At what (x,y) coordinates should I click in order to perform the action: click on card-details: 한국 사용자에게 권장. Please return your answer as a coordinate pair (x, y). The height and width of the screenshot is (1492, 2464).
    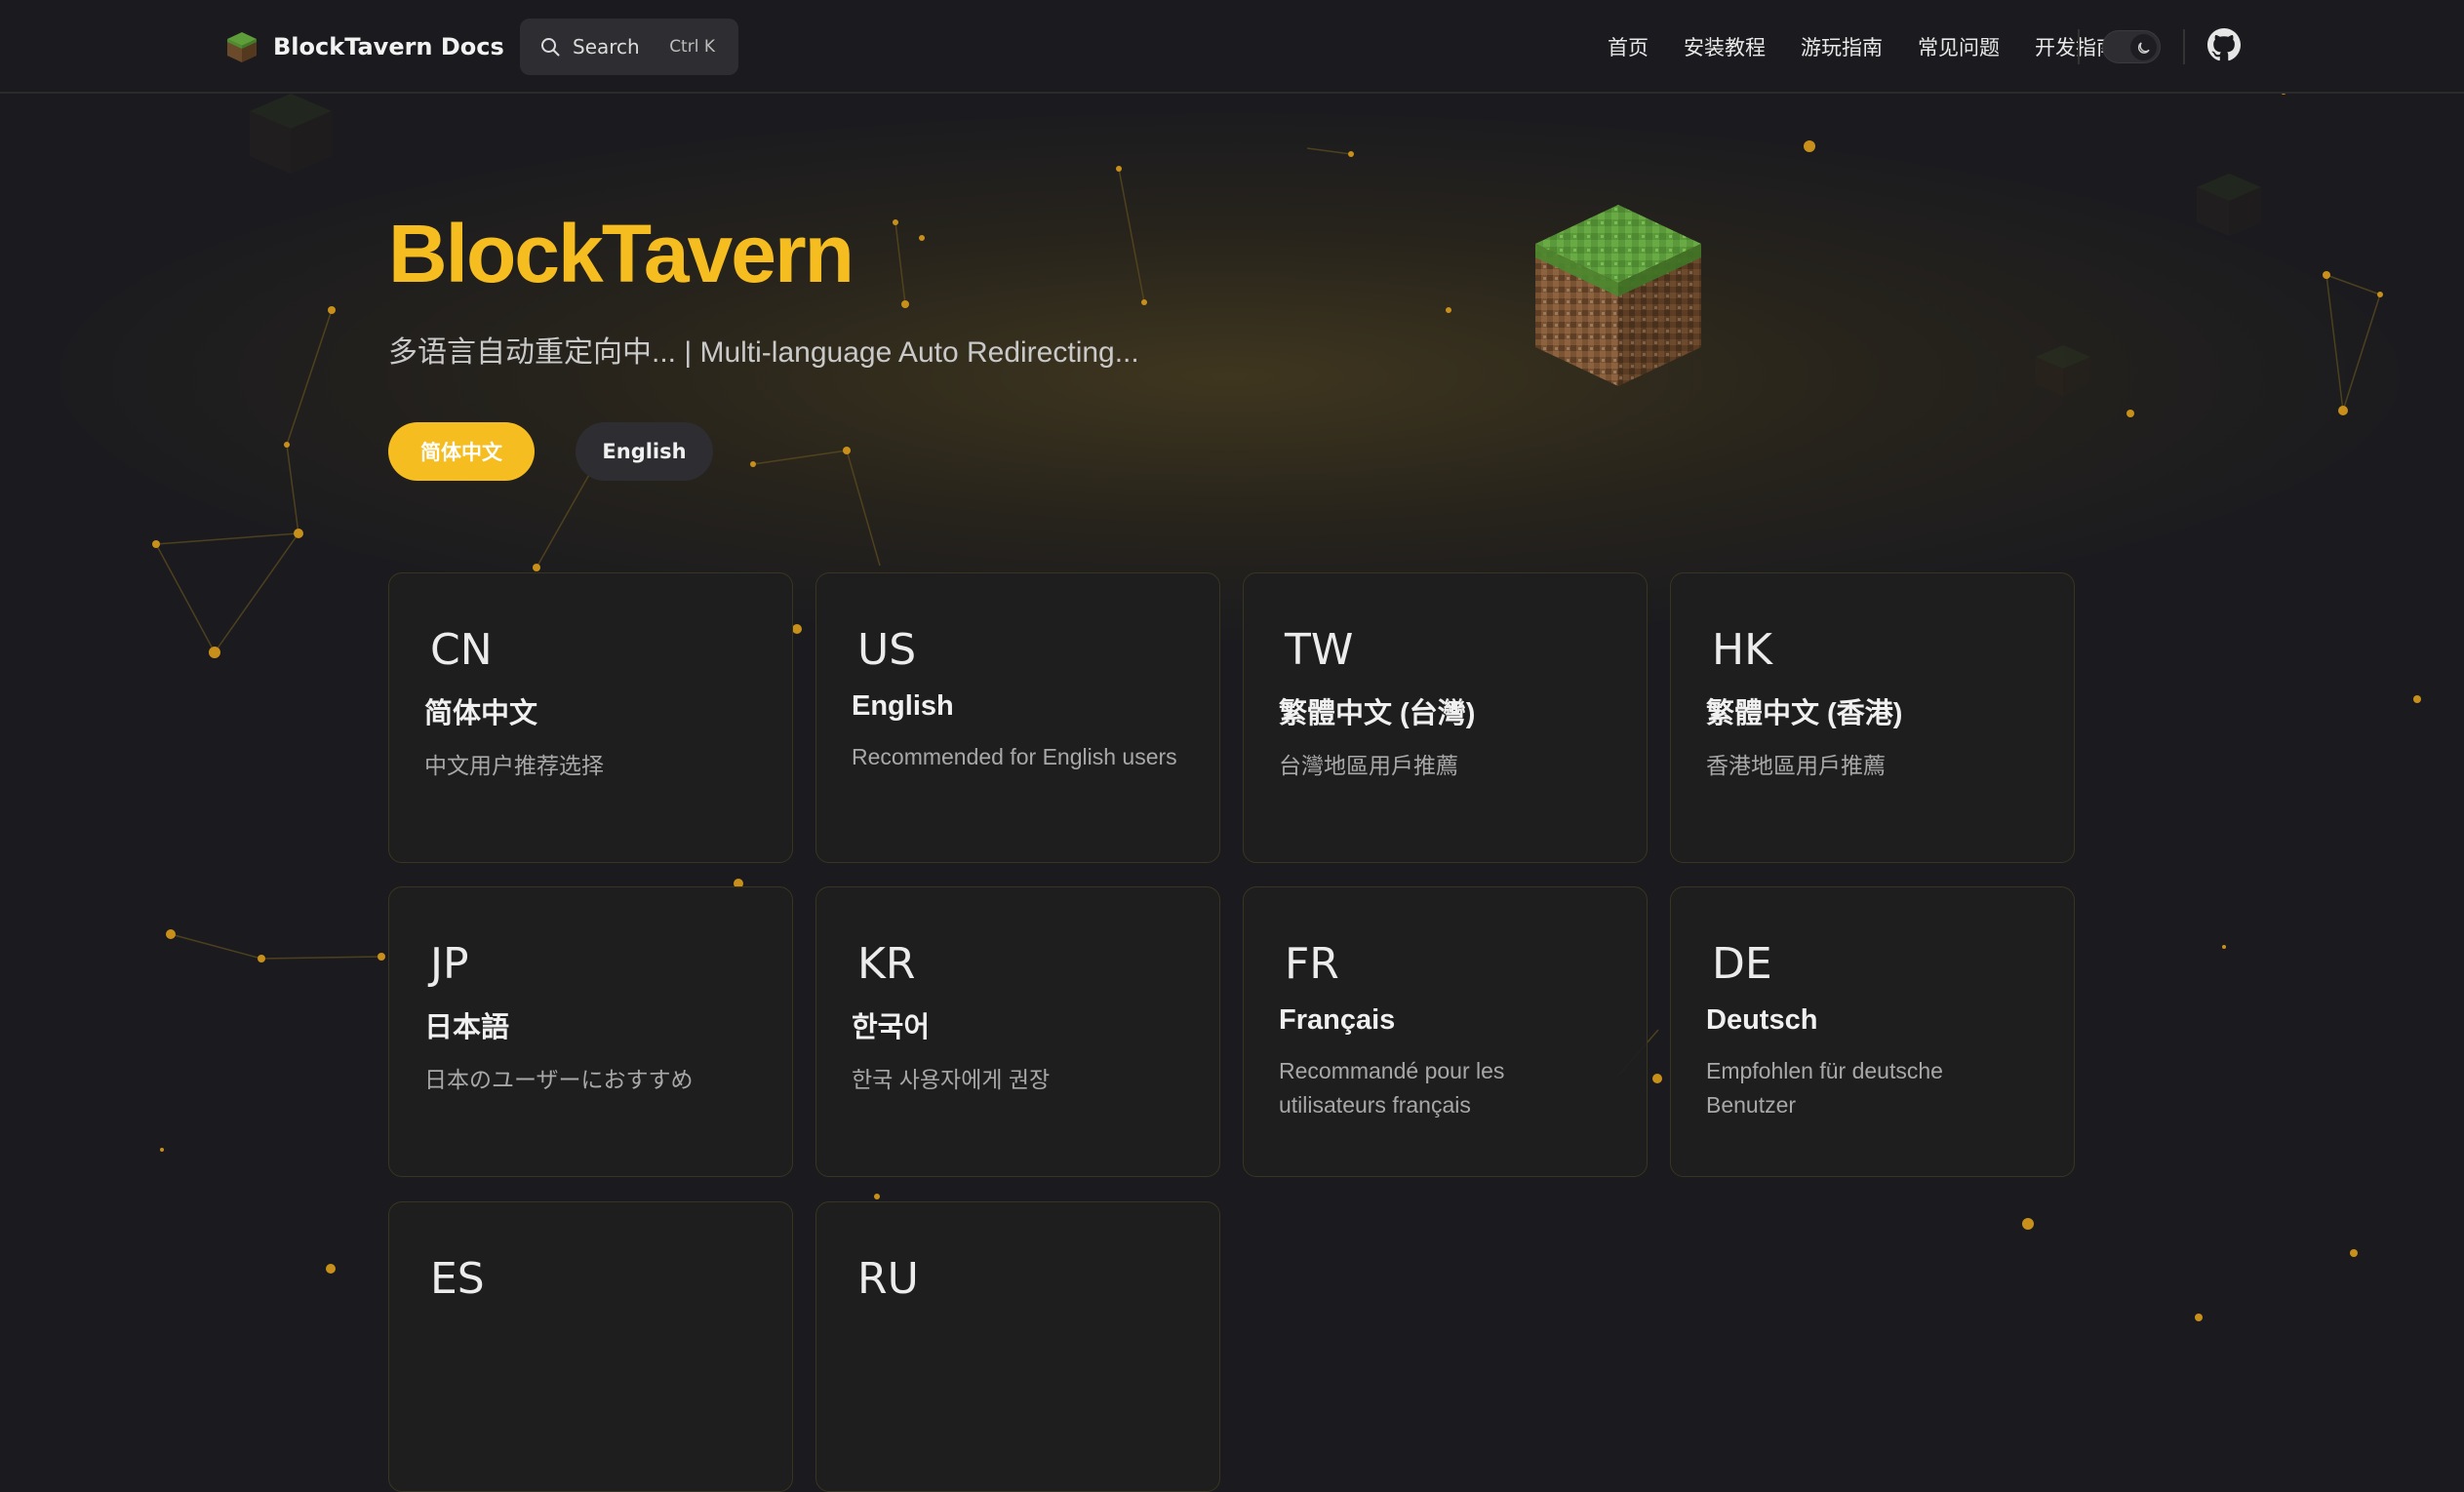
    Looking at the image, I should click on (951, 1079).